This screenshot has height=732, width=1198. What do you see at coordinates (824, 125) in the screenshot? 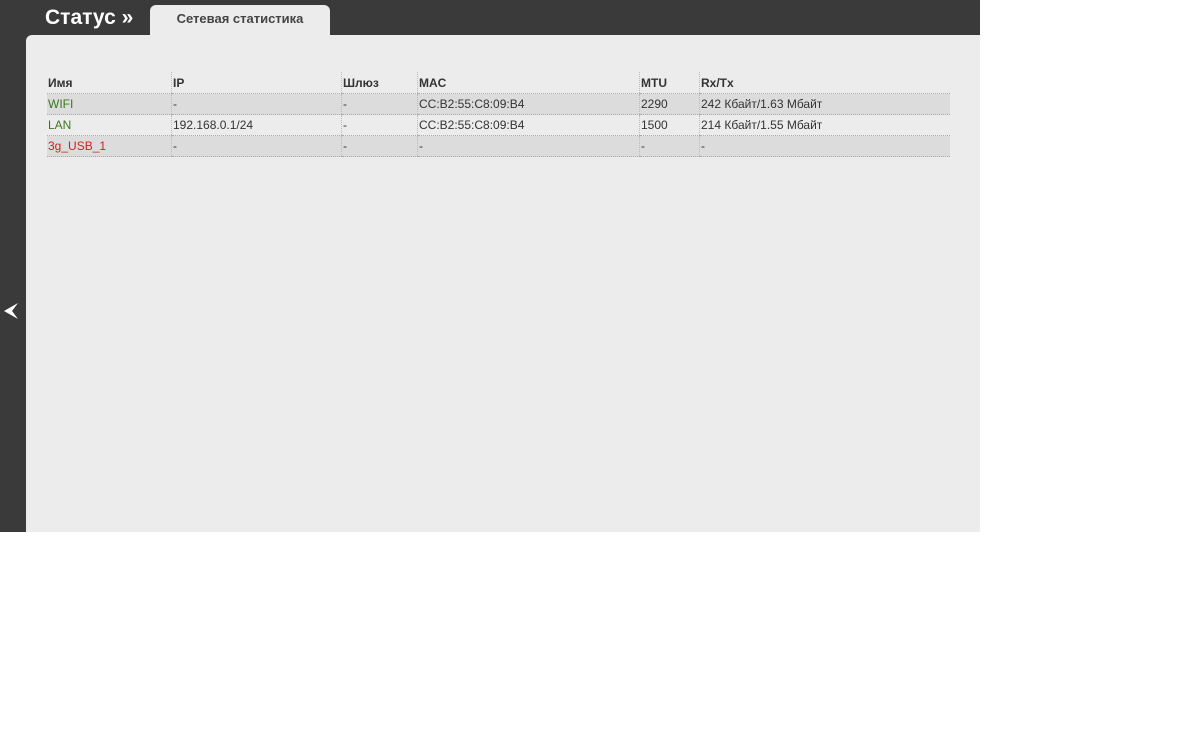
I see `rxtx-cell: 214 Кбайт/1.55 Мбайт` at bounding box center [824, 125].